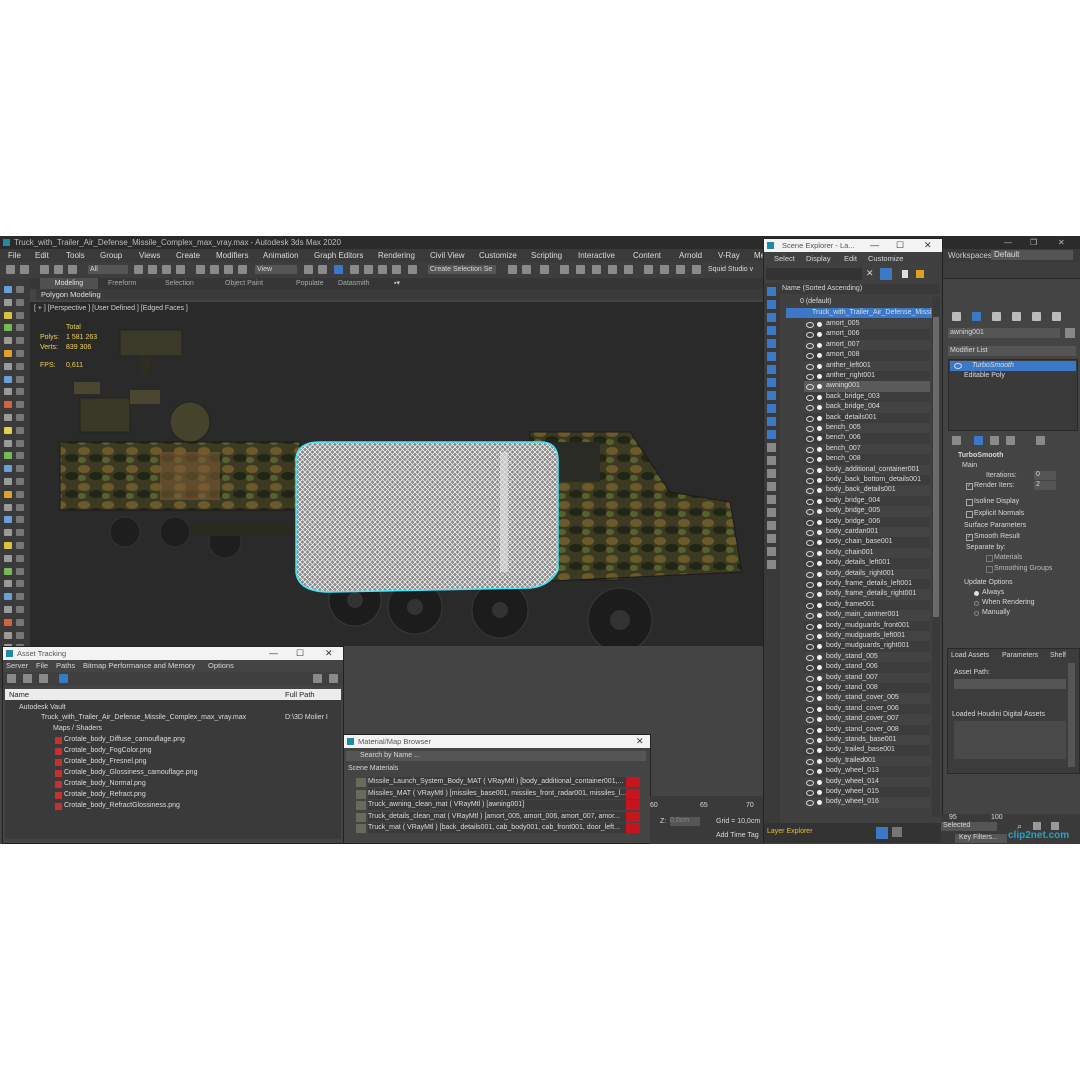 Image resolution: width=1080 pixels, height=1080 pixels. Describe the element at coordinates (58, 269) in the screenshot. I see `unlink-icon` at that location.